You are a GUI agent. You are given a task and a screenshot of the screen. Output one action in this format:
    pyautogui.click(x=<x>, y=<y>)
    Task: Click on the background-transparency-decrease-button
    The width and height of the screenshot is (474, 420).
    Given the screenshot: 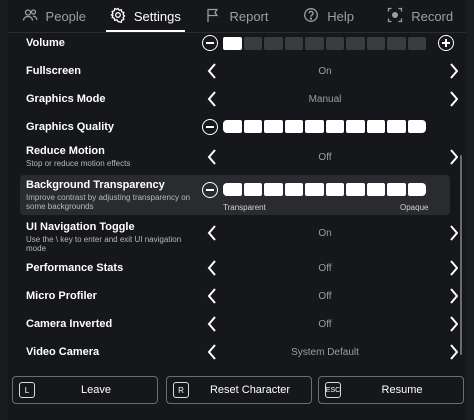 What is the action you would take?
    pyautogui.click(x=210, y=190)
    